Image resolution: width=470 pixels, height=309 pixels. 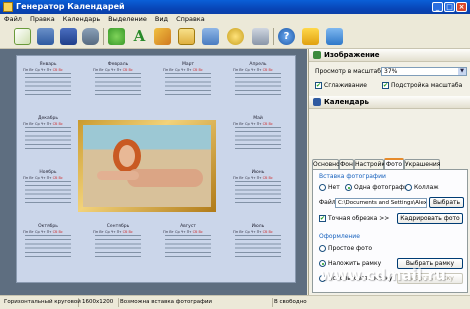 I want to click on brush-icon, so click(x=162, y=36).